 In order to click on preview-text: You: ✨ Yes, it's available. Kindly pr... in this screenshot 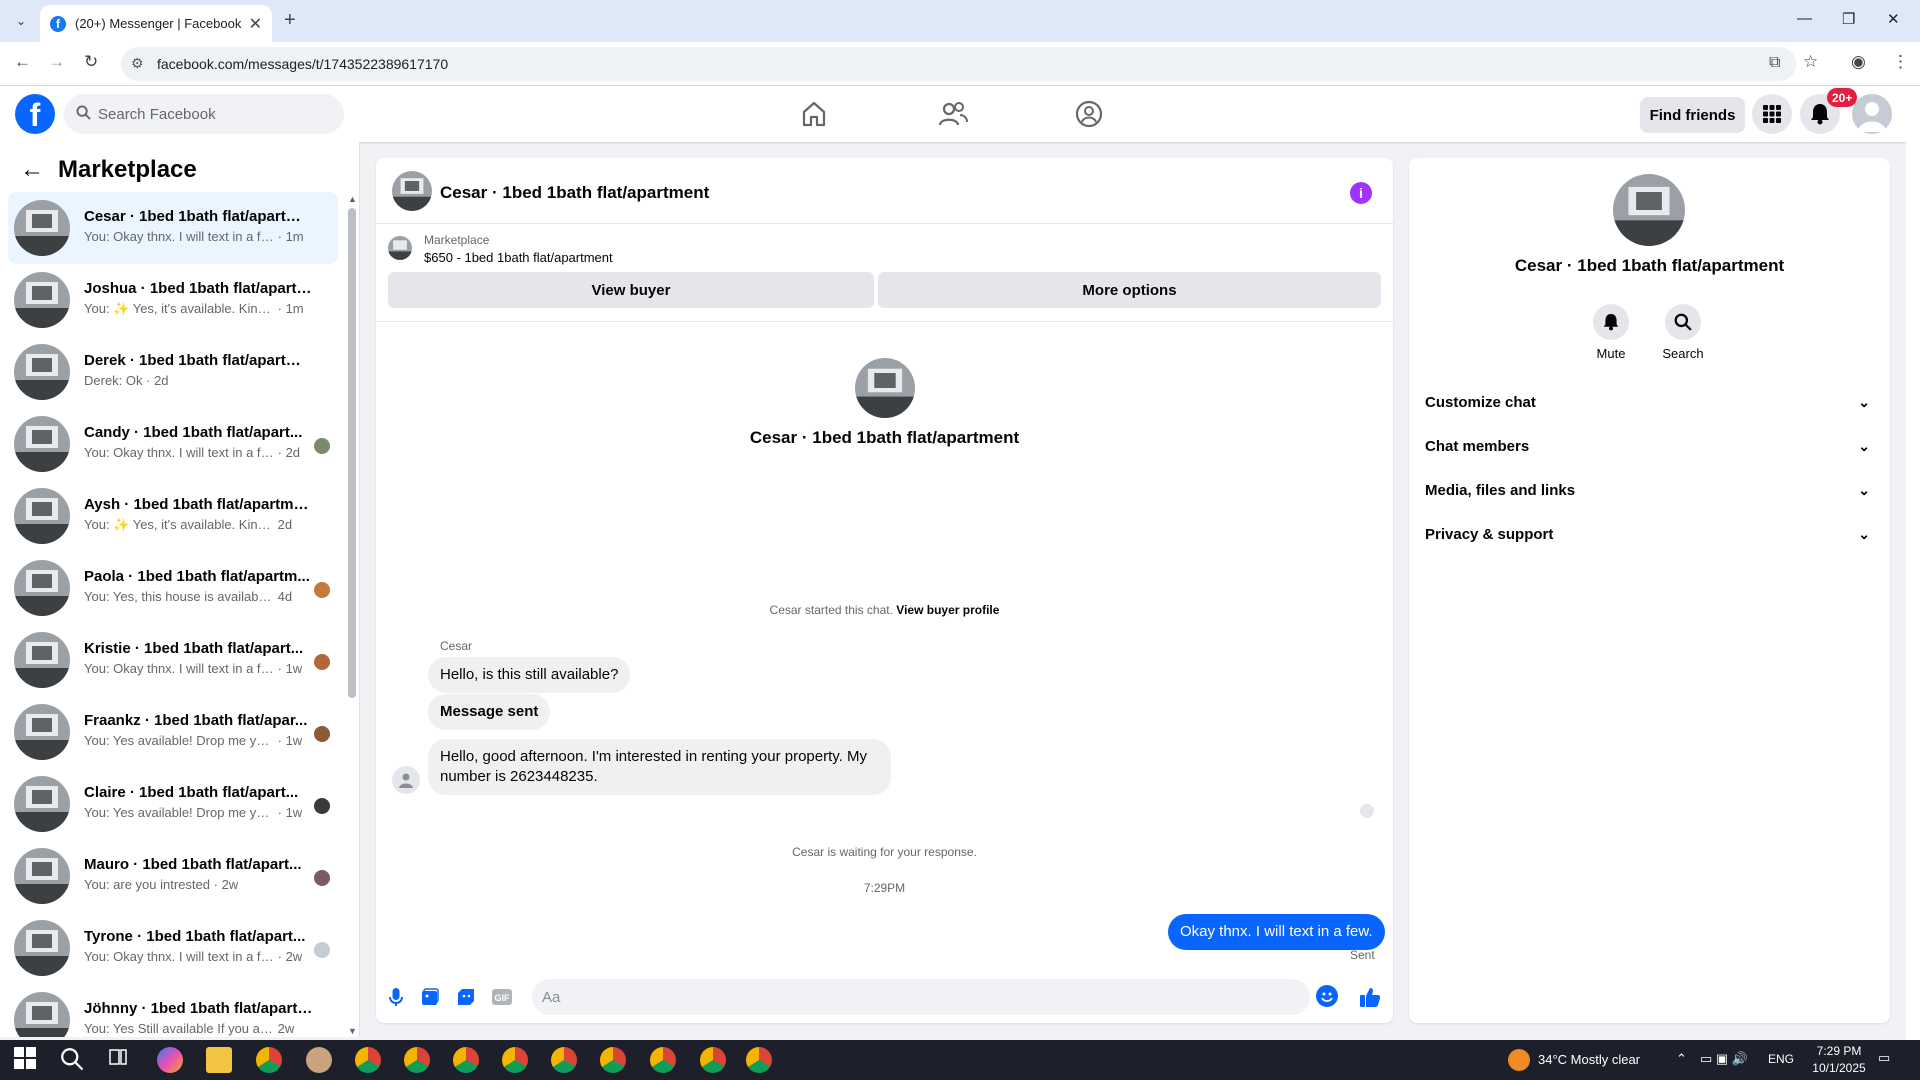, I will do `click(179, 524)`.